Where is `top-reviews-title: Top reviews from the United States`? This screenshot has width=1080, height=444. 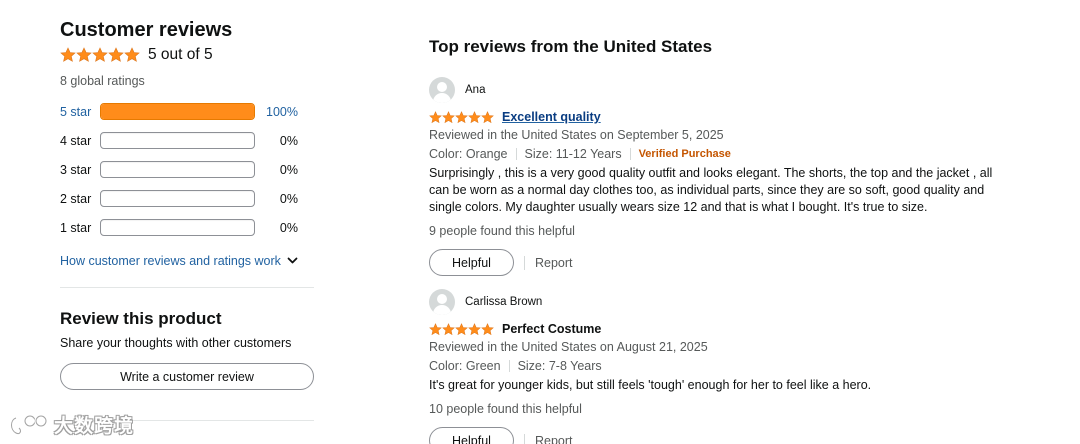 top-reviews-title: Top reviews from the United States is located at coordinates (571, 46).